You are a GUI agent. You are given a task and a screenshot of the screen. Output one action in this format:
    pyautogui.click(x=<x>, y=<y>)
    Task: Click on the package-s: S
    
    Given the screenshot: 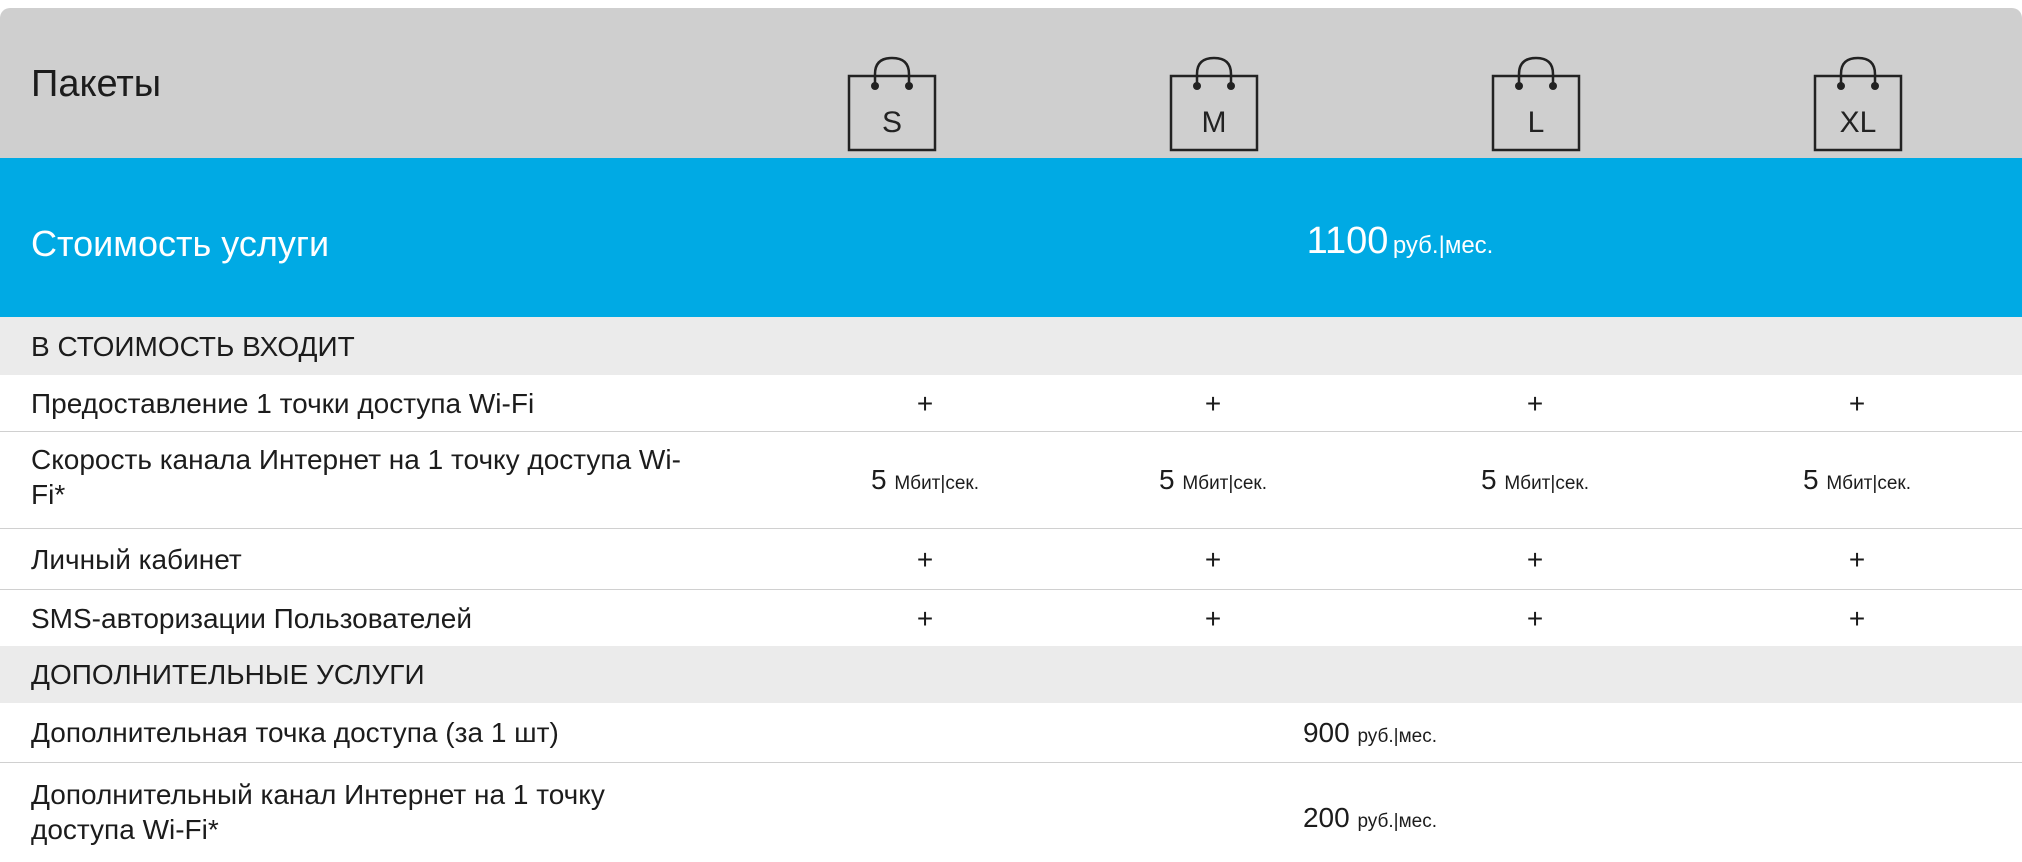 What is the action you would take?
    pyautogui.click(x=892, y=104)
    